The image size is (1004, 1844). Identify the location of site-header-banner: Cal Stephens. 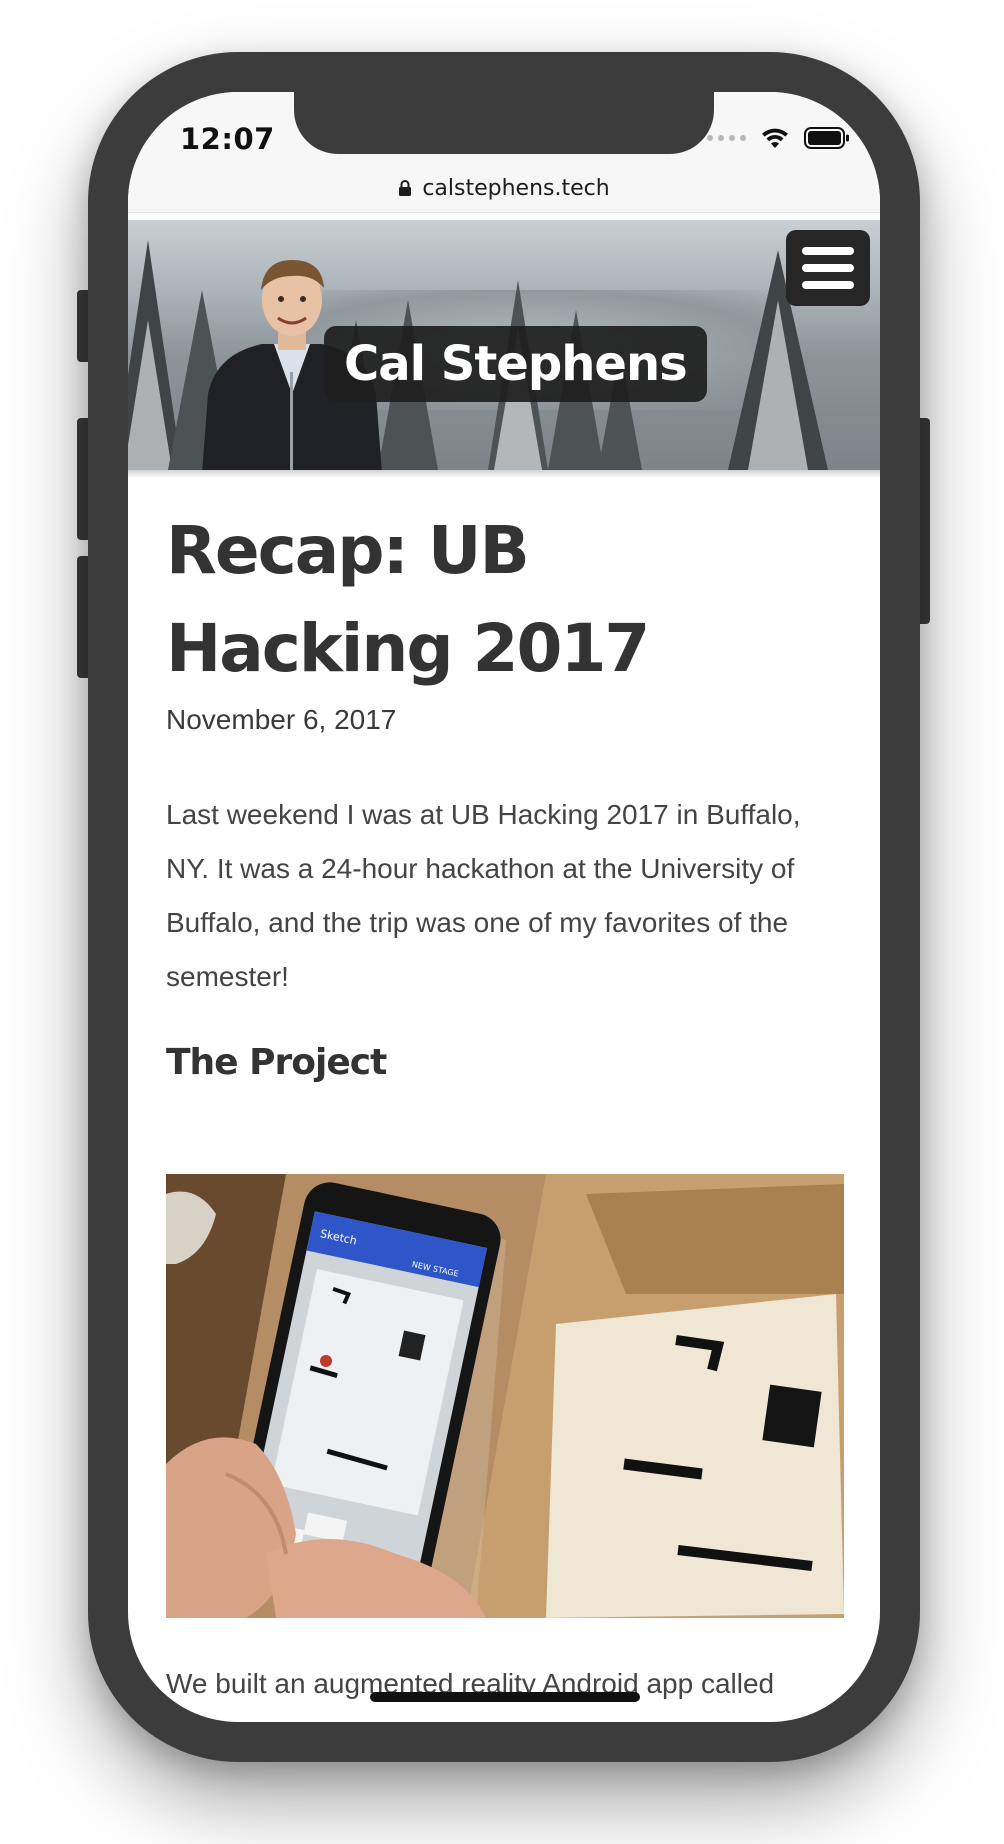
(504, 345).